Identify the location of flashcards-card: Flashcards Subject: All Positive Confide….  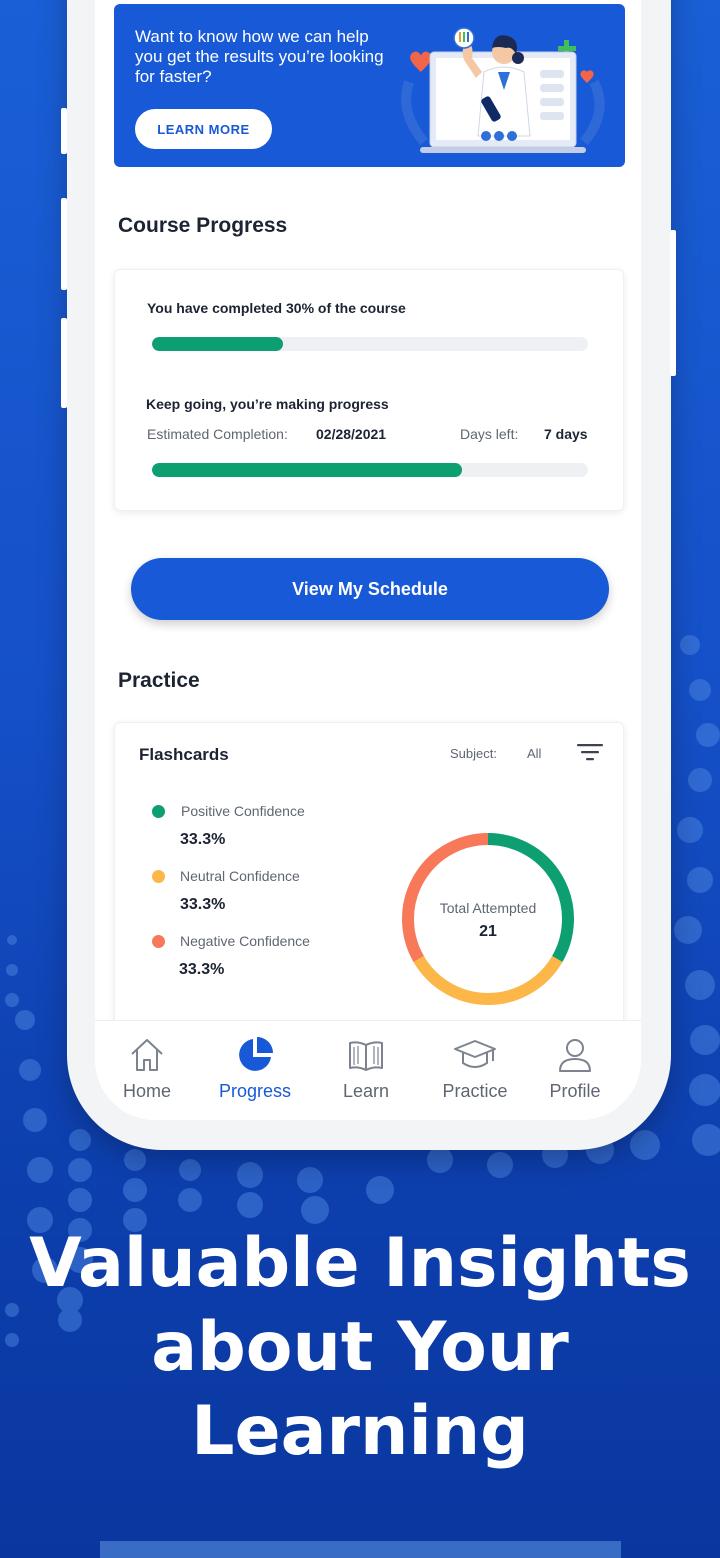
(369, 883).